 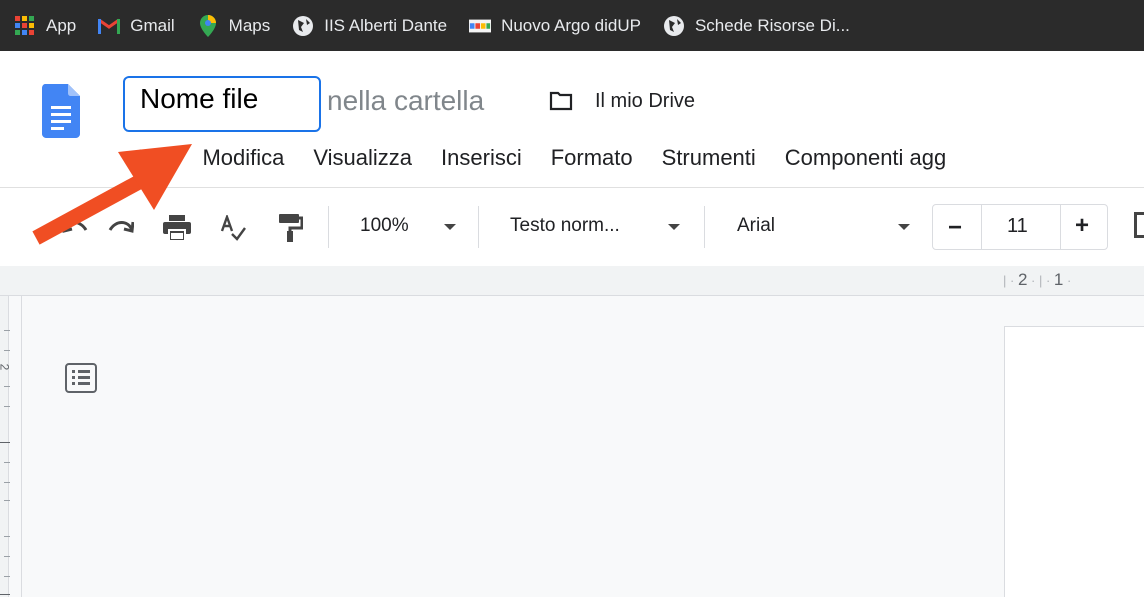 I want to click on bookmark-label: IIS Alberti Dante, so click(x=386, y=25).